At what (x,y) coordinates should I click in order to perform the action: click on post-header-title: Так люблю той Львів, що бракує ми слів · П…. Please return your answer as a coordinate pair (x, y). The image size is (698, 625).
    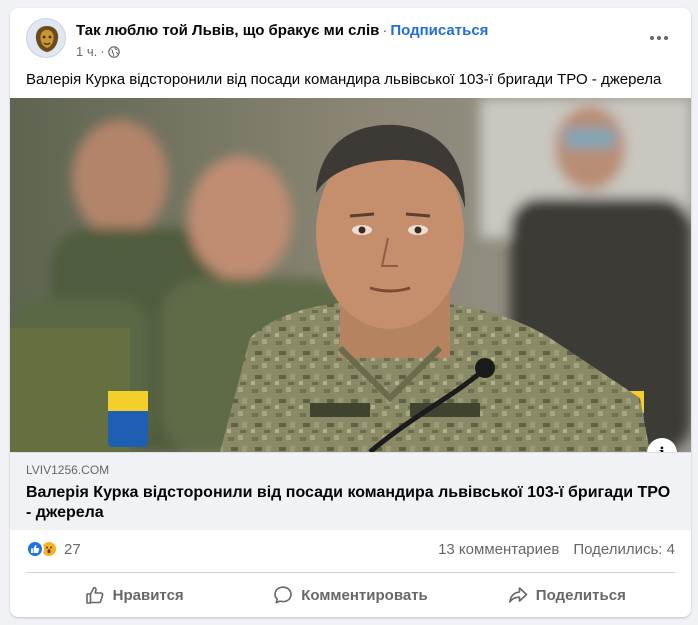
    Looking at the image, I should click on (282, 30).